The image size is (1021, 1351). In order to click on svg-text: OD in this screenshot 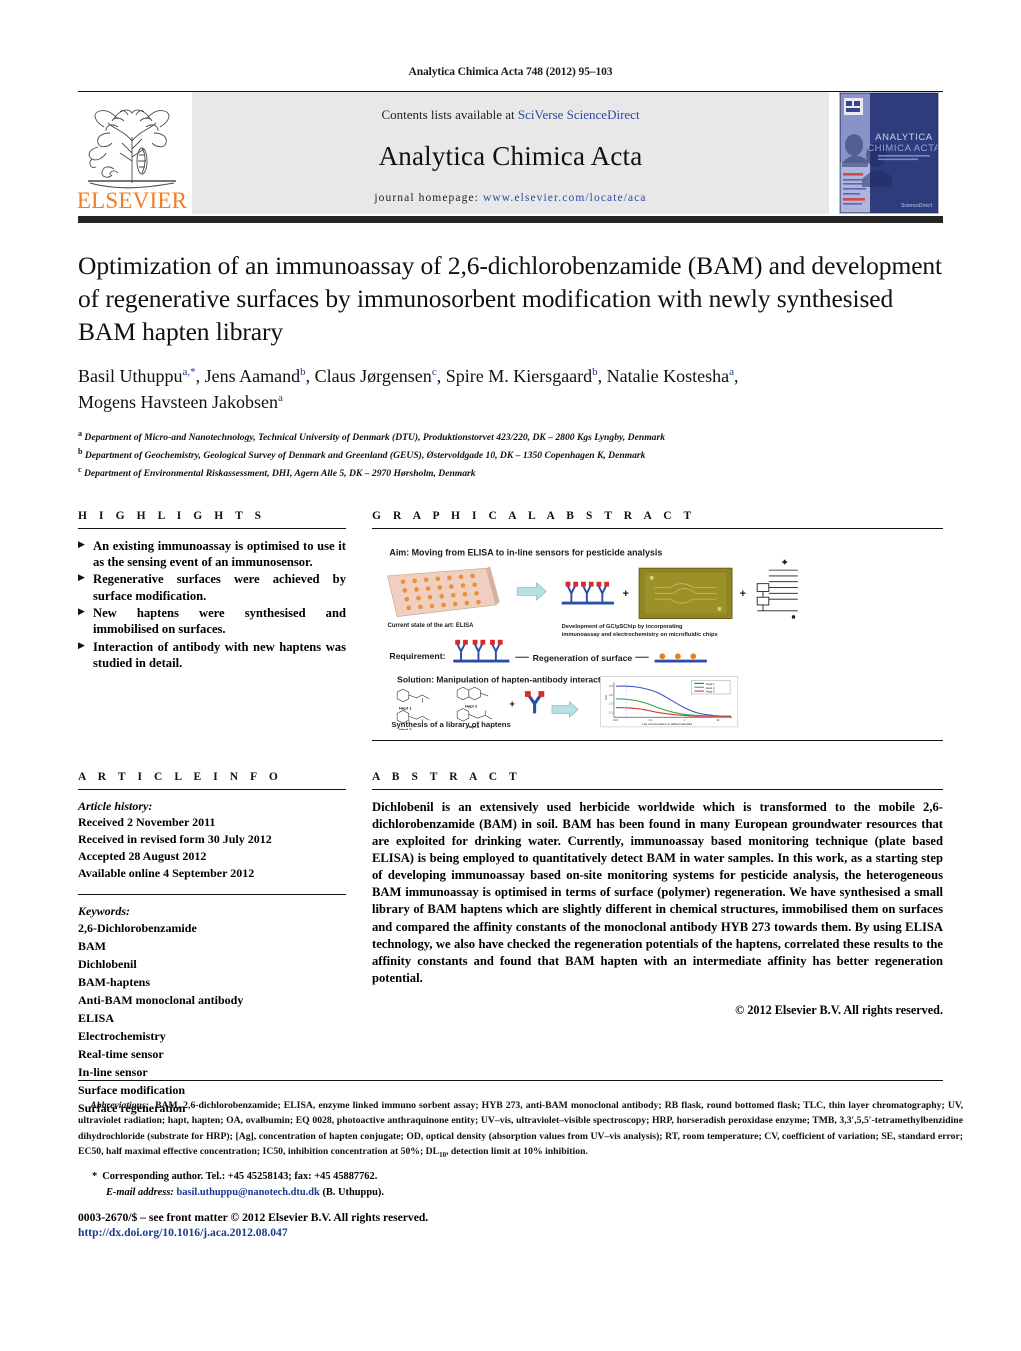, I will do `click(606, 696)`.